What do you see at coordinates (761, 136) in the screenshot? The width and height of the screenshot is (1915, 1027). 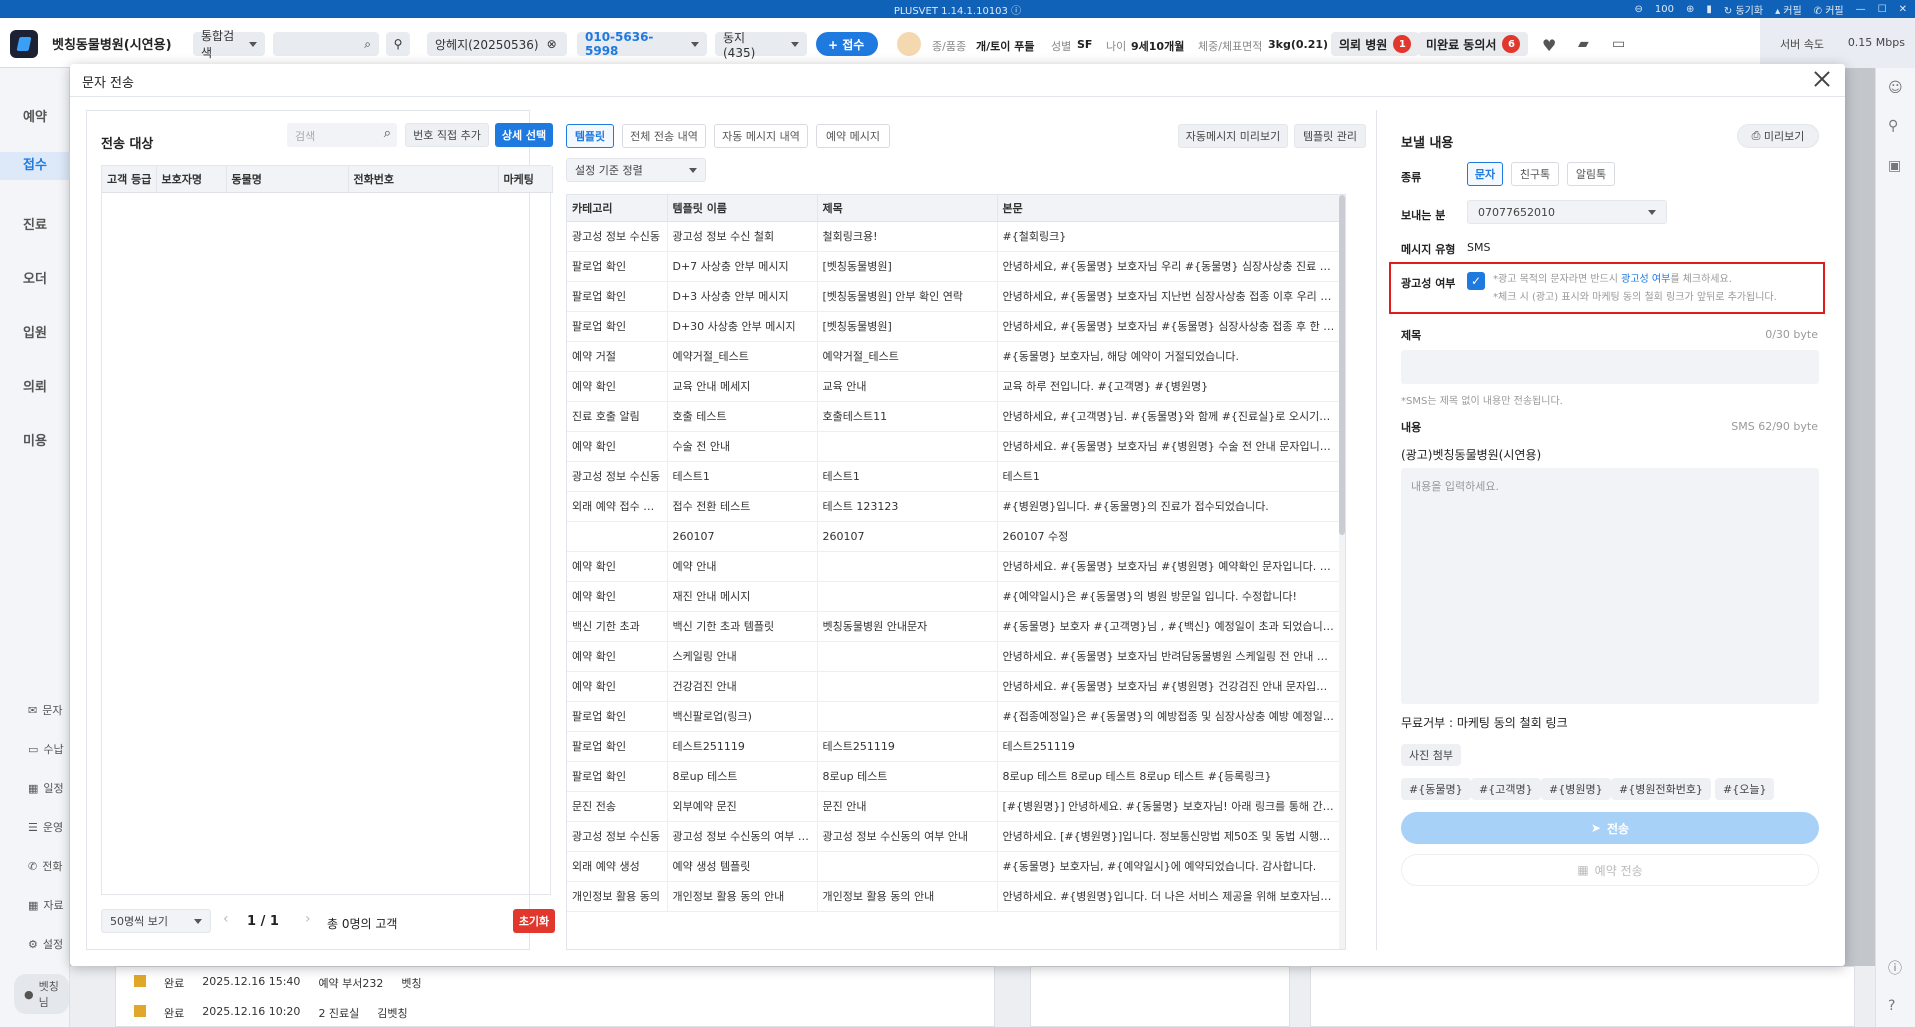 I see `tab-auto-history: 자동 메시지 내역` at bounding box center [761, 136].